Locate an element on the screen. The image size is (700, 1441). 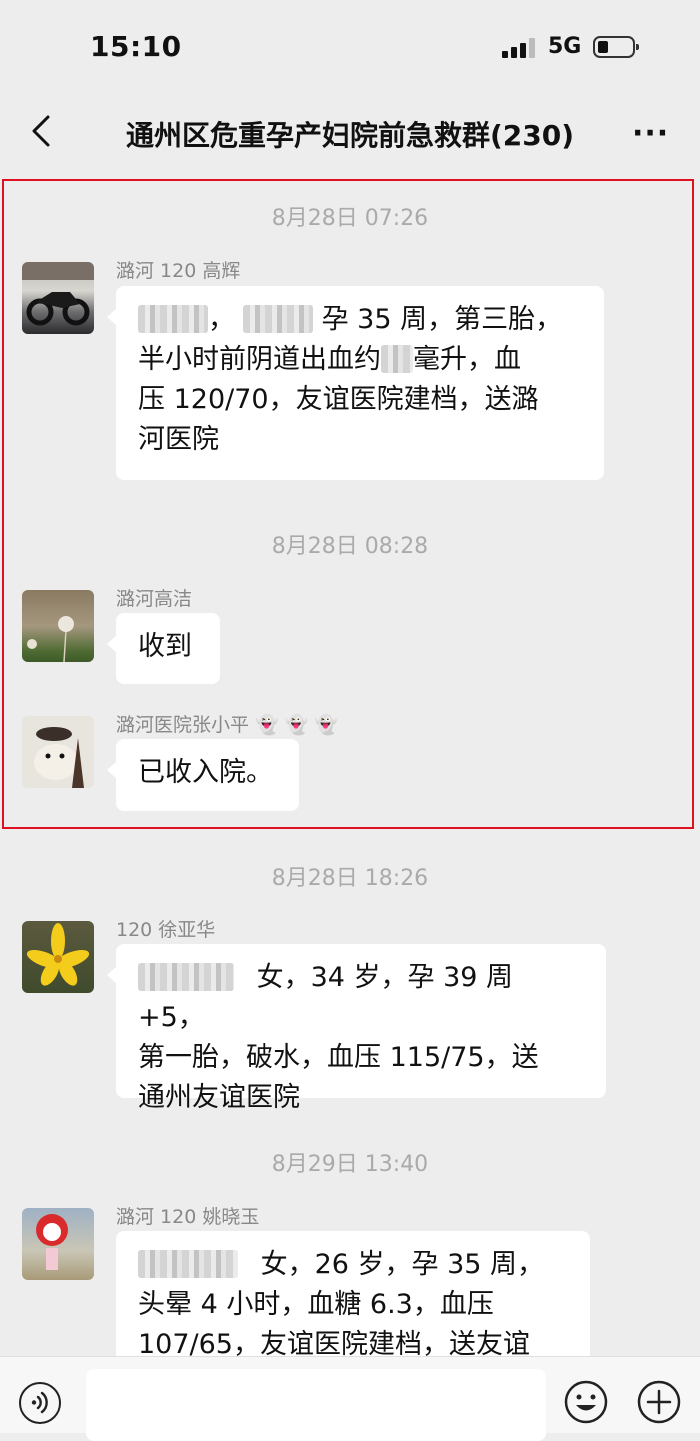
sender-name: 潞河医院张小平 👻 👻 👻 is located at coordinates (227, 725).